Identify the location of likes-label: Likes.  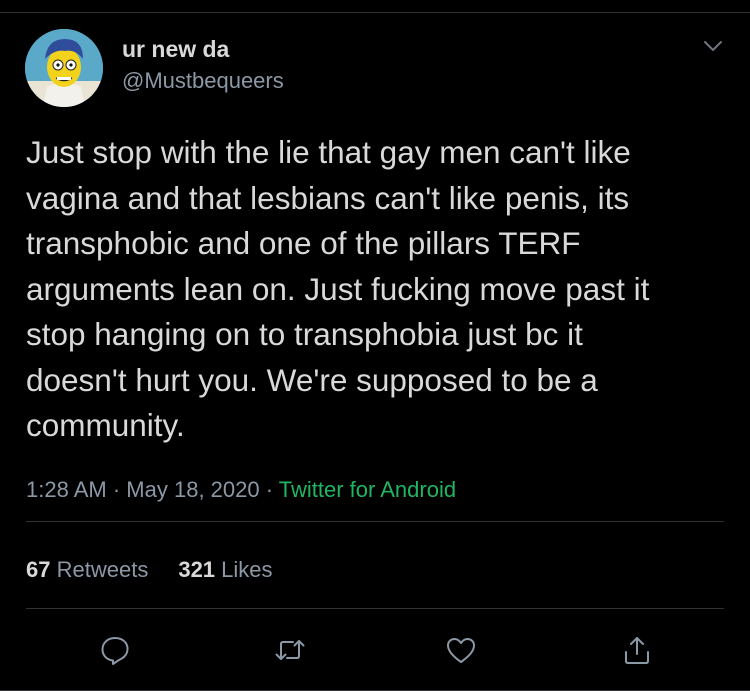
(247, 569).